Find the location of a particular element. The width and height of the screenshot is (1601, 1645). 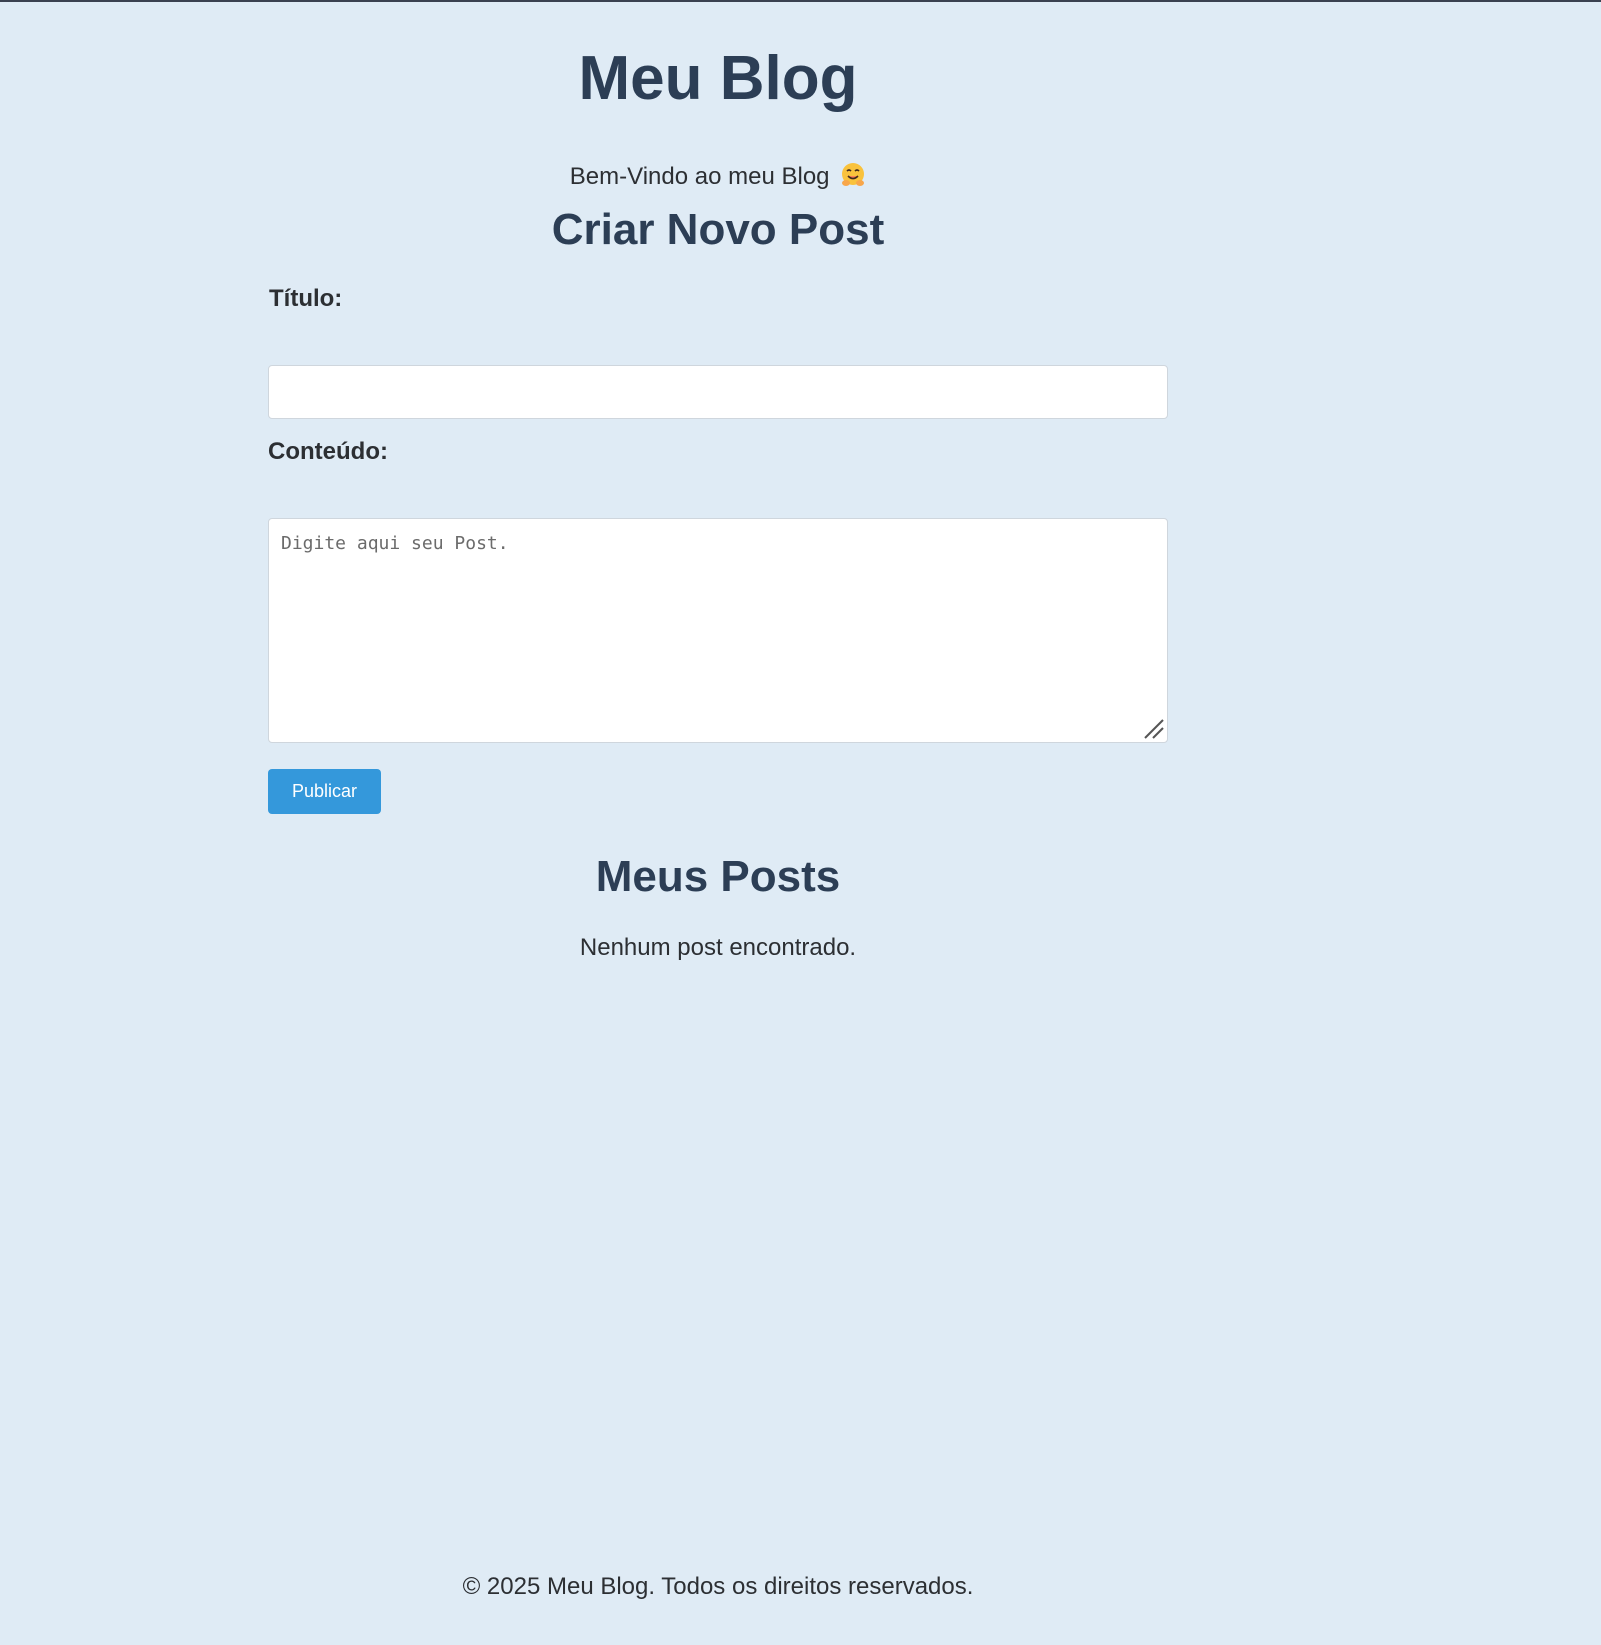

empty-posts-message: Nenhum post encontrado. is located at coordinates (718, 947).